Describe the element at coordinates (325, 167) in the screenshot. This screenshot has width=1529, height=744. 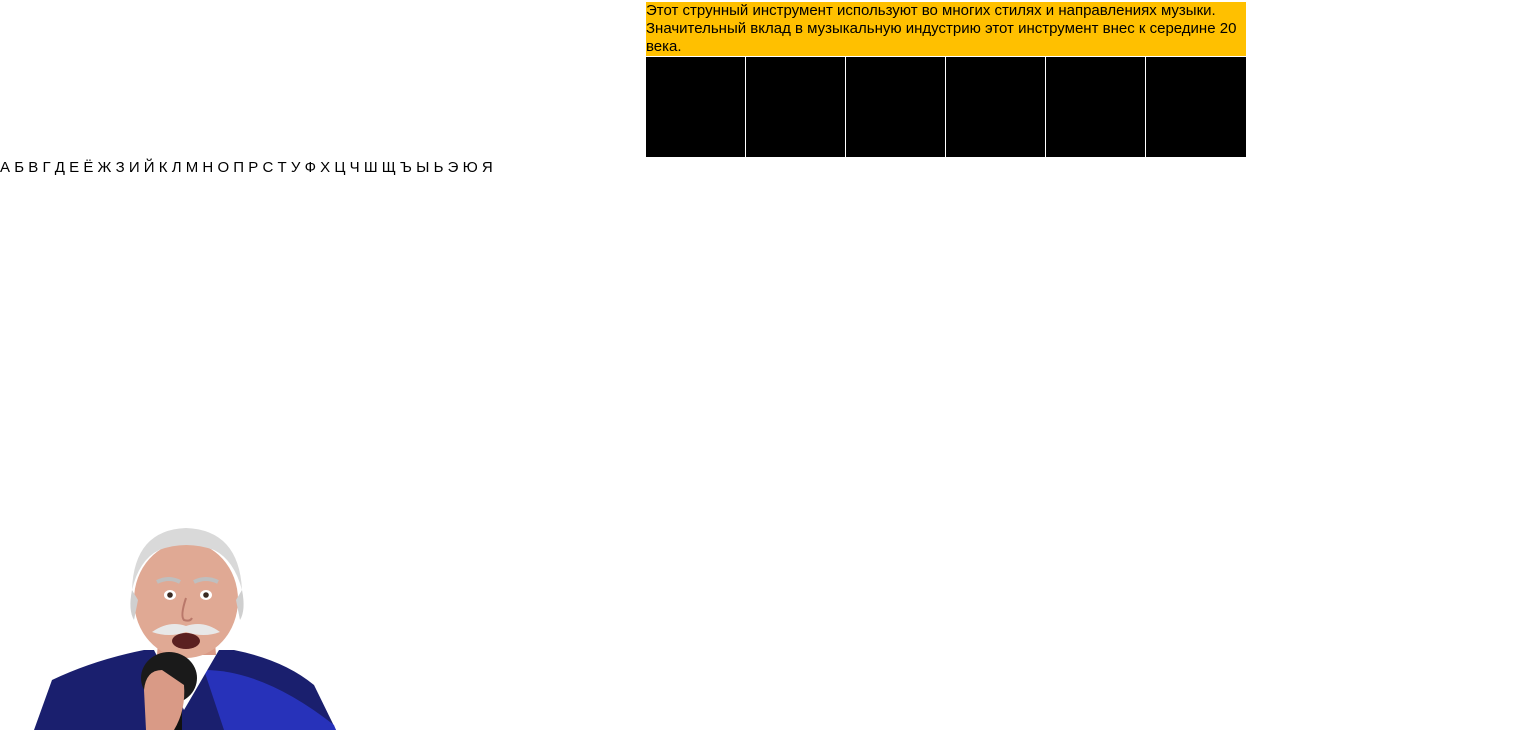
I see `letter-button: Х` at that location.